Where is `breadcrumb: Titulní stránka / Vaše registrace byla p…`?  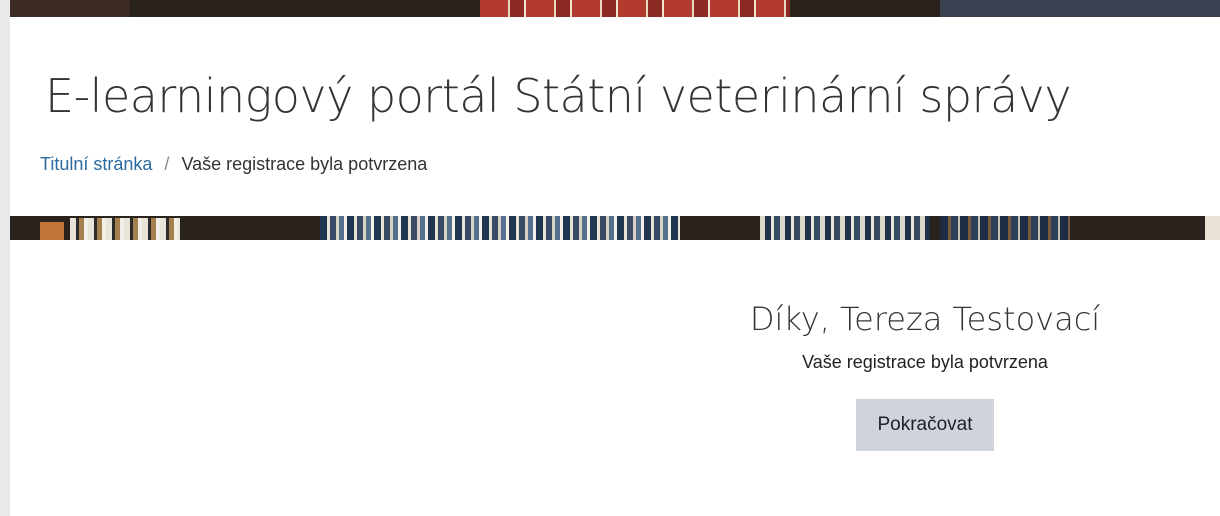
breadcrumb: Titulní stránka / Vaše registrace byla p… is located at coordinates (233, 164).